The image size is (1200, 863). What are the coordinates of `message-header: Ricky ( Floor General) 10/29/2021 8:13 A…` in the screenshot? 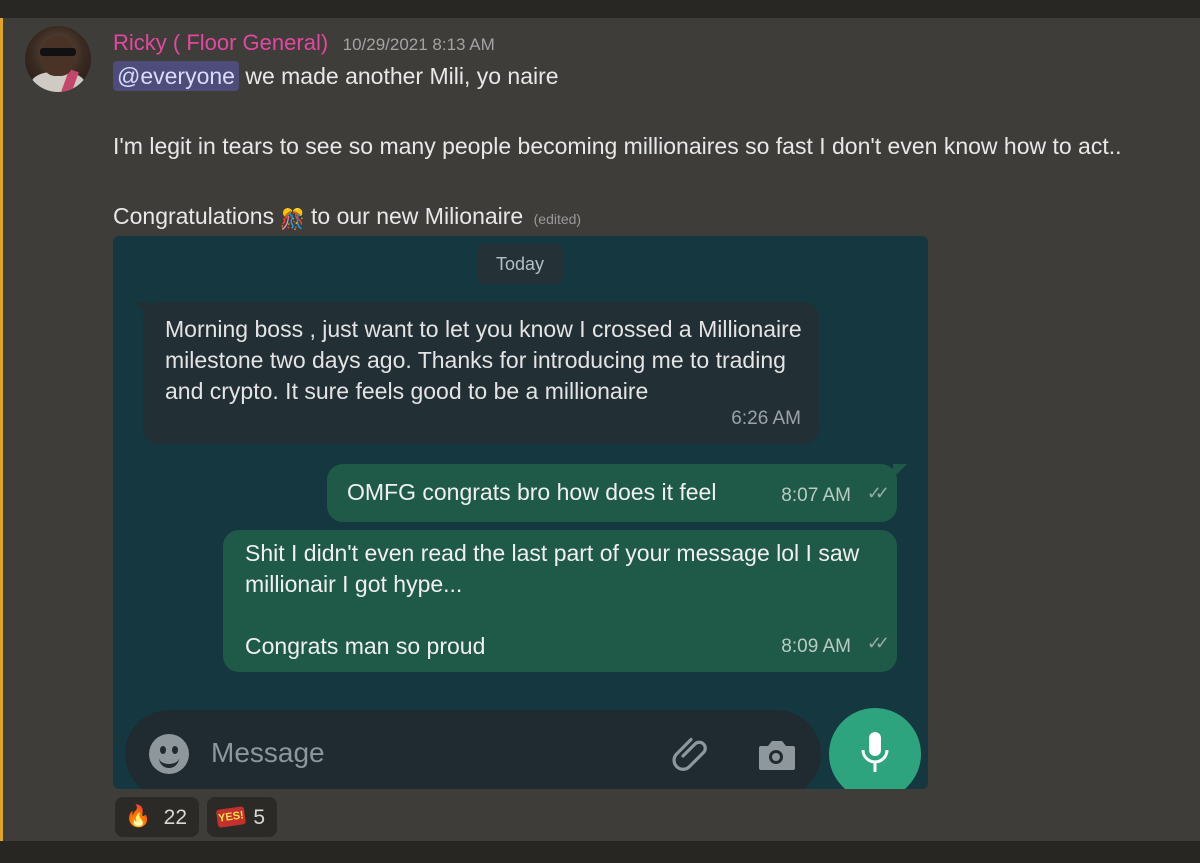 It's located at (304, 43).